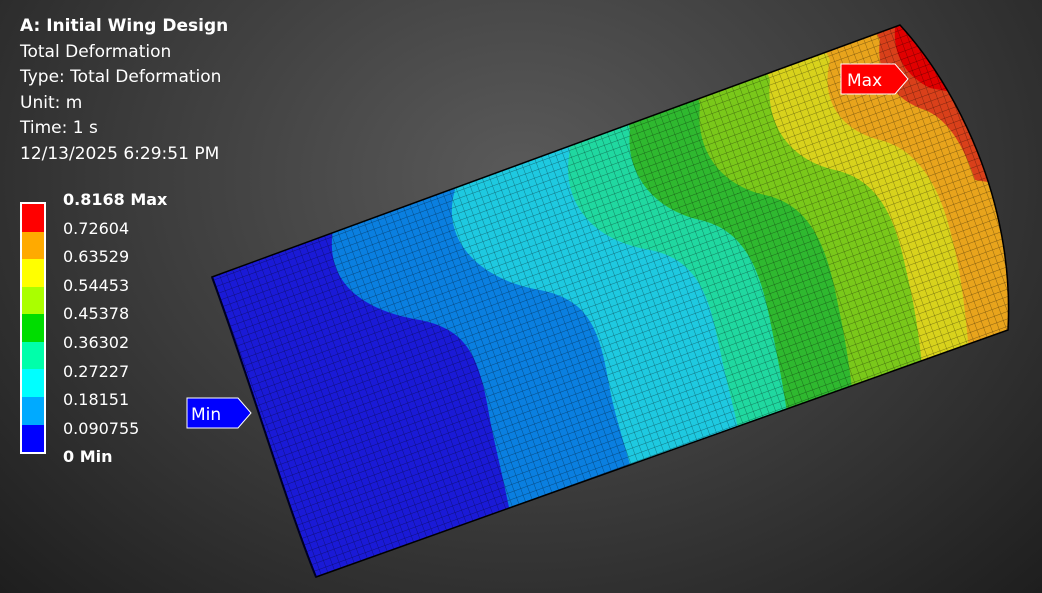  I want to click on min-probe: Min, so click(219, 413).